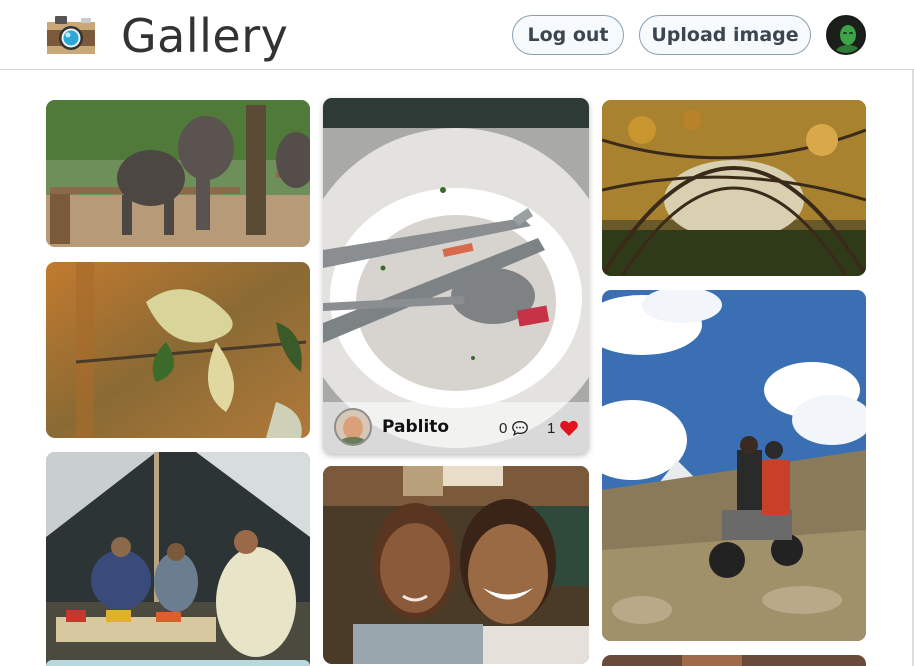  I want to click on elephants-photo, so click(178, 173).